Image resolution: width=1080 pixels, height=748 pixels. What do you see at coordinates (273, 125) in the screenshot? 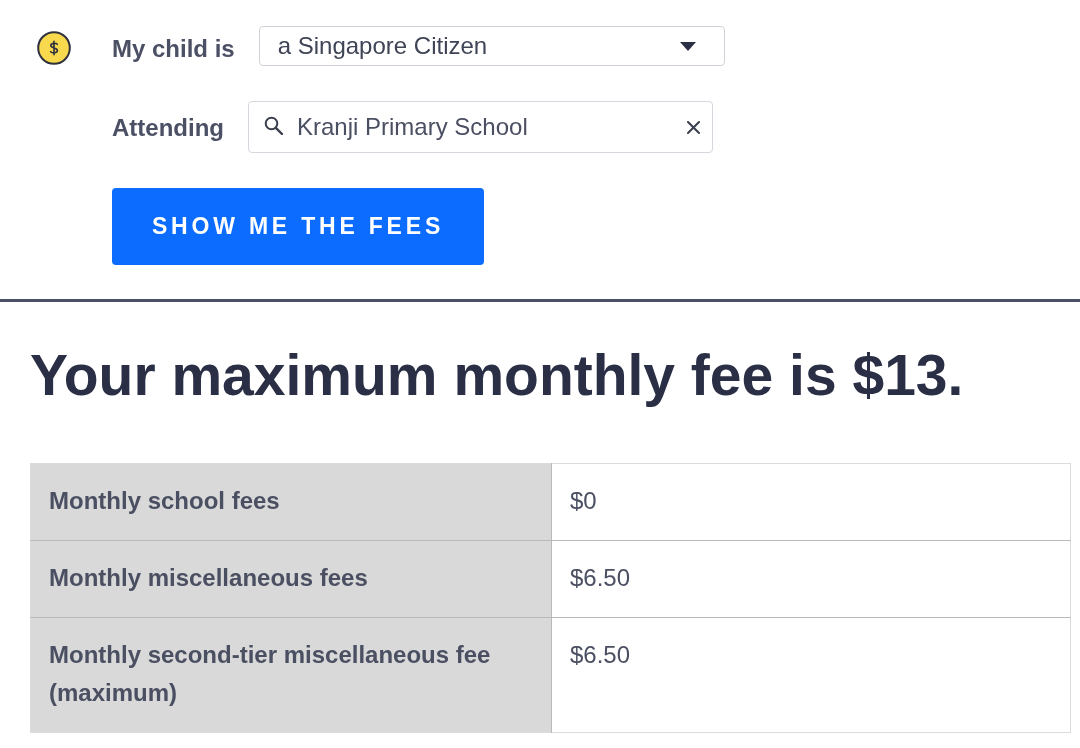
I see `search-icon` at bounding box center [273, 125].